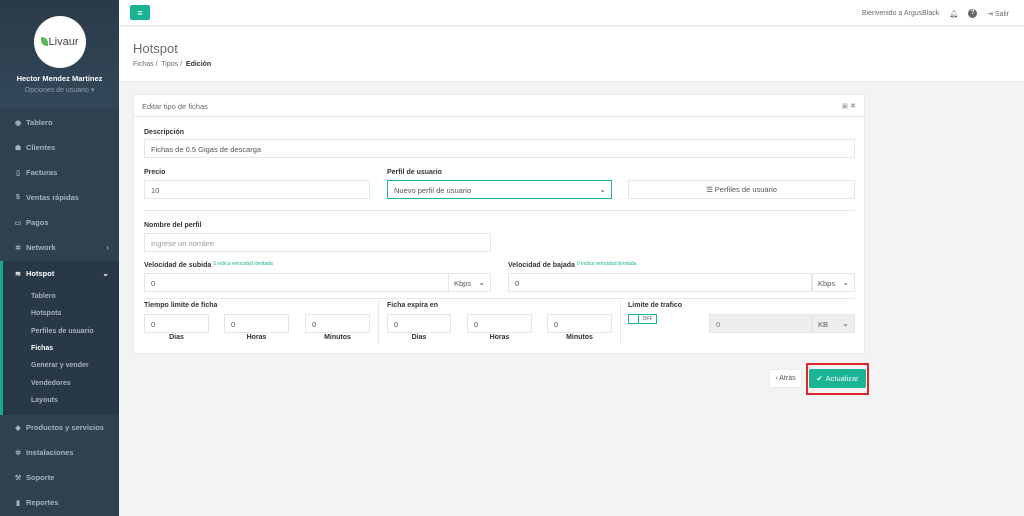 The height and width of the screenshot is (516, 1024). I want to click on money-icon: ▭, so click(18, 223).